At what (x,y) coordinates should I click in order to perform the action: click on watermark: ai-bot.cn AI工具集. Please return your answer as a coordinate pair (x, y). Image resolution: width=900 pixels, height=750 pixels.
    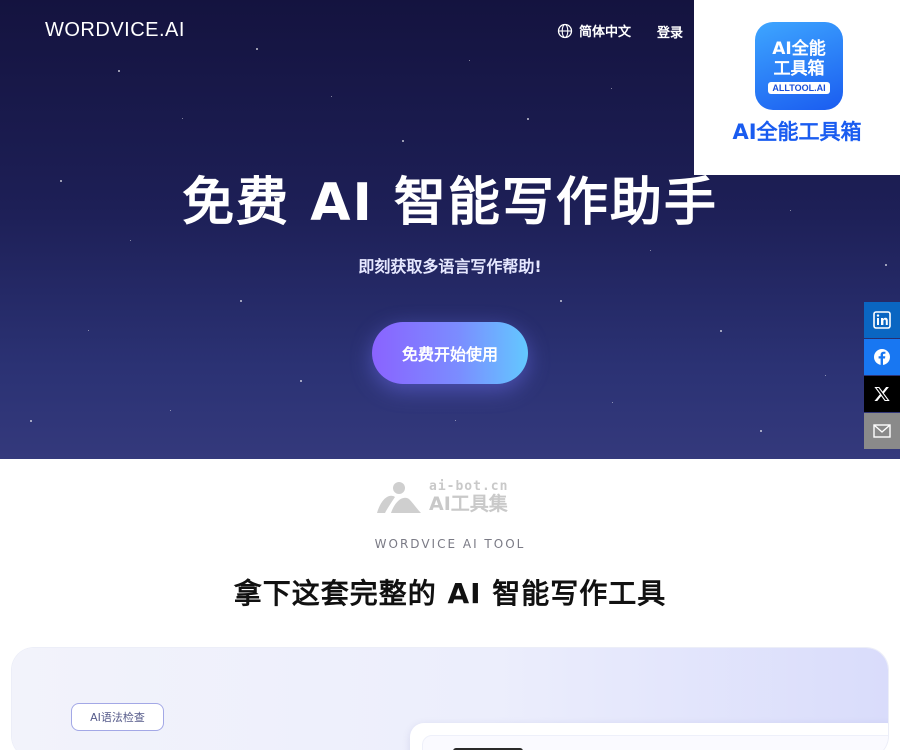
    Looking at the image, I should click on (441, 497).